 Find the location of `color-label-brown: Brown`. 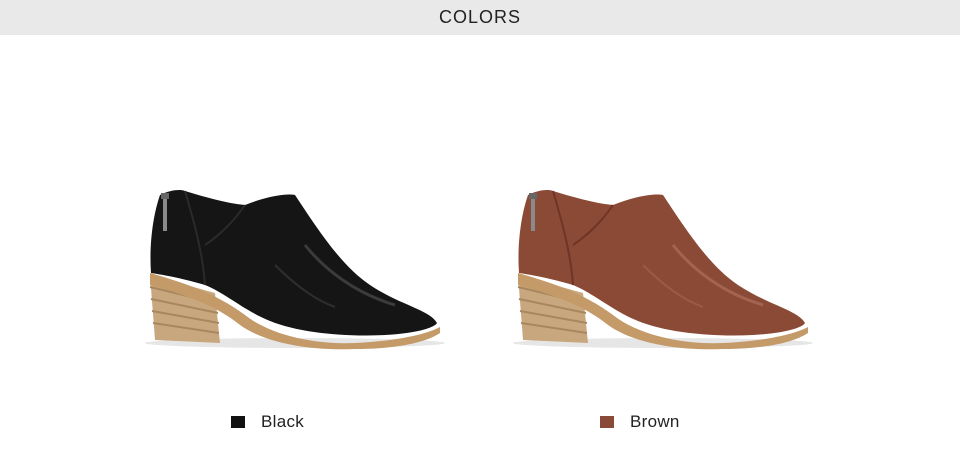

color-label-brown: Brown is located at coordinates (655, 421).